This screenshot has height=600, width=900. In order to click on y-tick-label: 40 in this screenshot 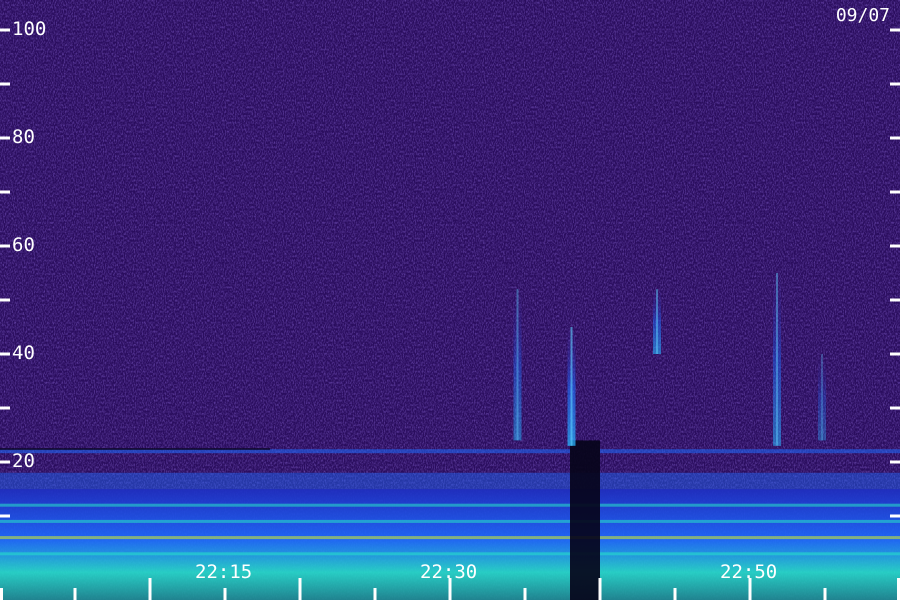, I will do `click(23, 353)`.